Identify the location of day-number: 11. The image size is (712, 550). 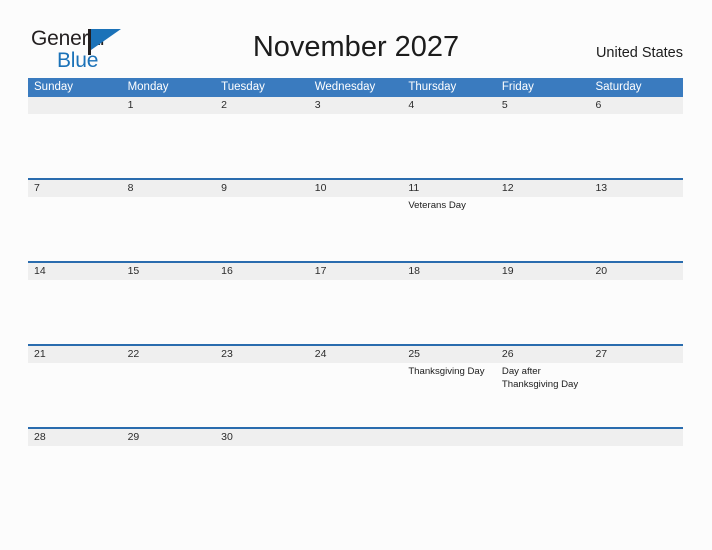
(449, 188).